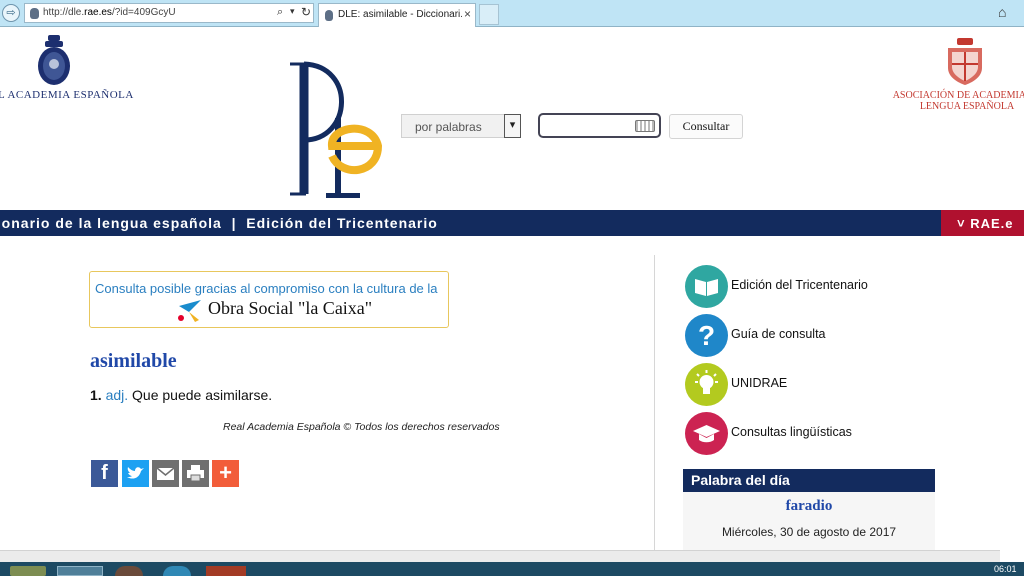 The height and width of the screenshot is (576, 1024). I want to click on more-share-icon: +, so click(225, 473).